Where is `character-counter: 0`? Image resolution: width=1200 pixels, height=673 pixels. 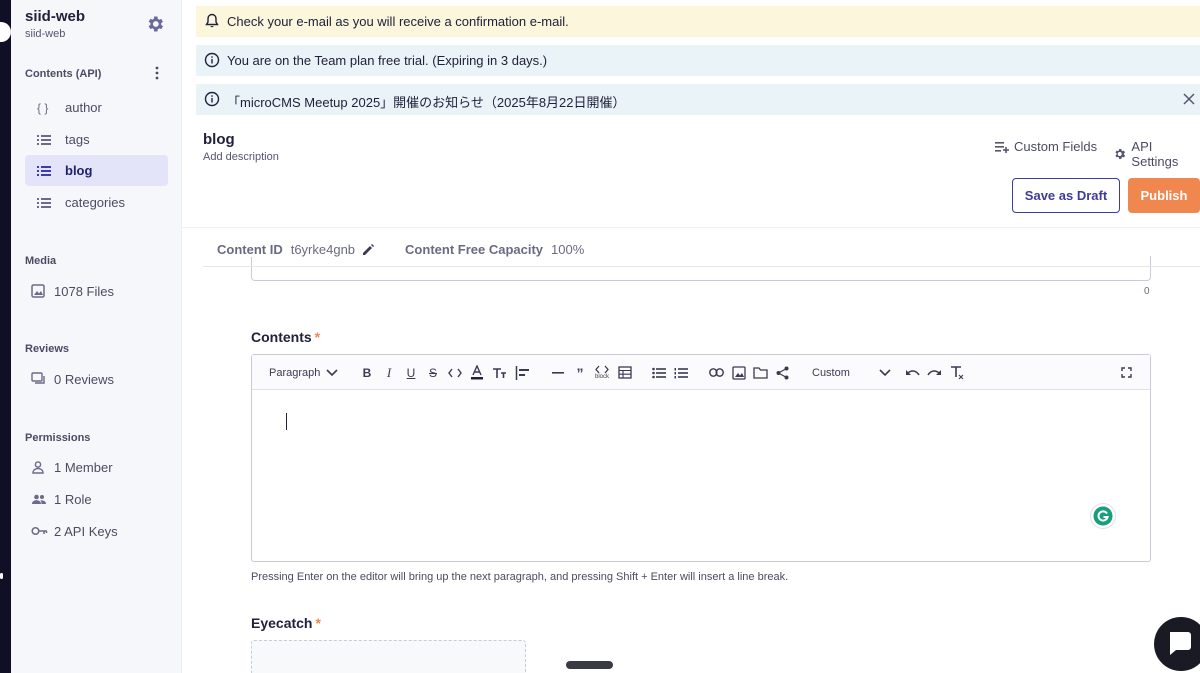
character-counter: 0 is located at coordinates (1147, 291).